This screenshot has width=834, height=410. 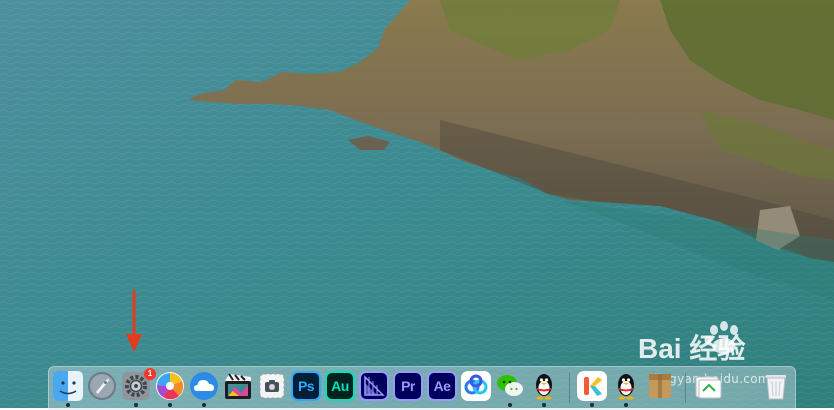 What do you see at coordinates (691, 348) in the screenshot?
I see `watermark-logo-text: Bai 经验` at bounding box center [691, 348].